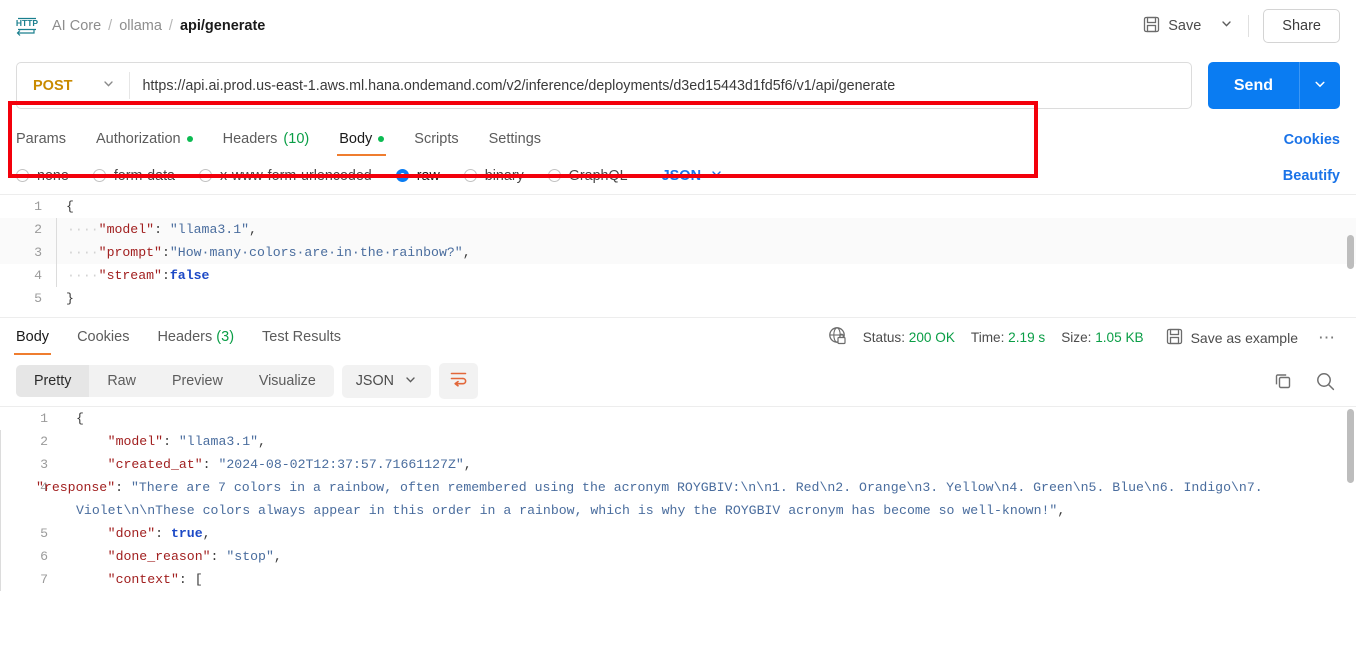  I want to click on body-type-none: none, so click(42, 176).